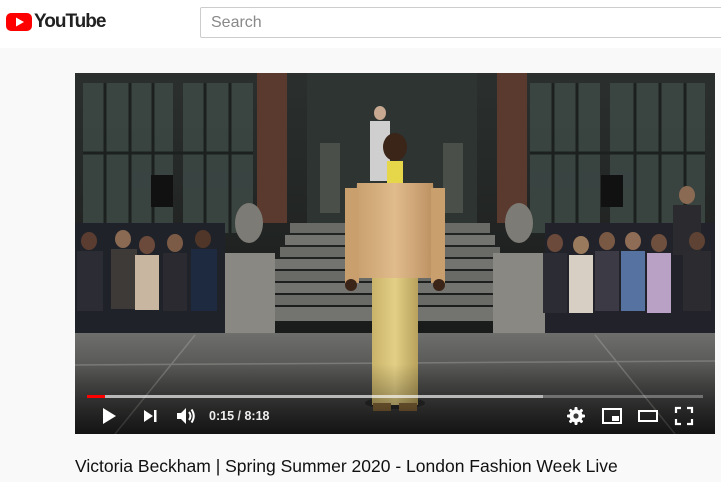 This screenshot has width=721, height=482. Describe the element at coordinates (315, 396) in the screenshot. I see `progress-buffered` at that location.